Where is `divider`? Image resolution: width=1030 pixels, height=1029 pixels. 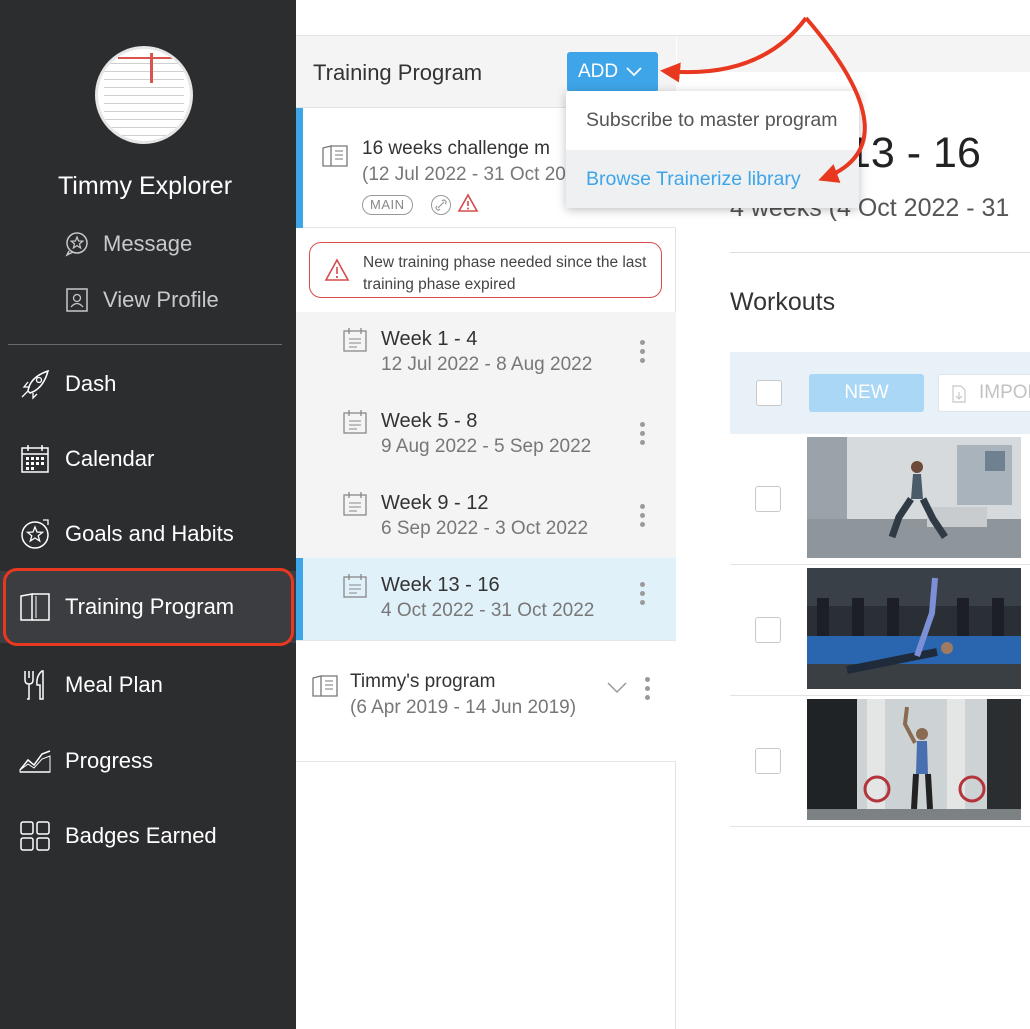 divider is located at coordinates (880, 252).